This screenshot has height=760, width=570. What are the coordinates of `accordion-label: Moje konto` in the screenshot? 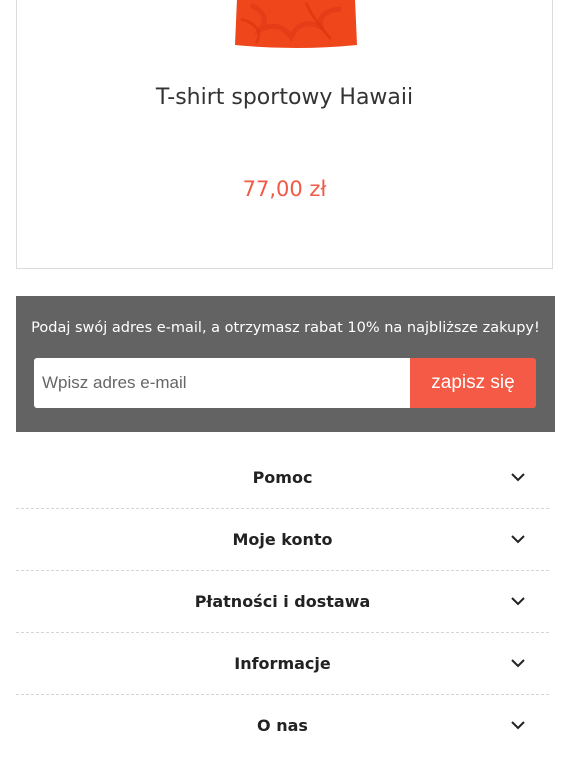 It's located at (282, 539).